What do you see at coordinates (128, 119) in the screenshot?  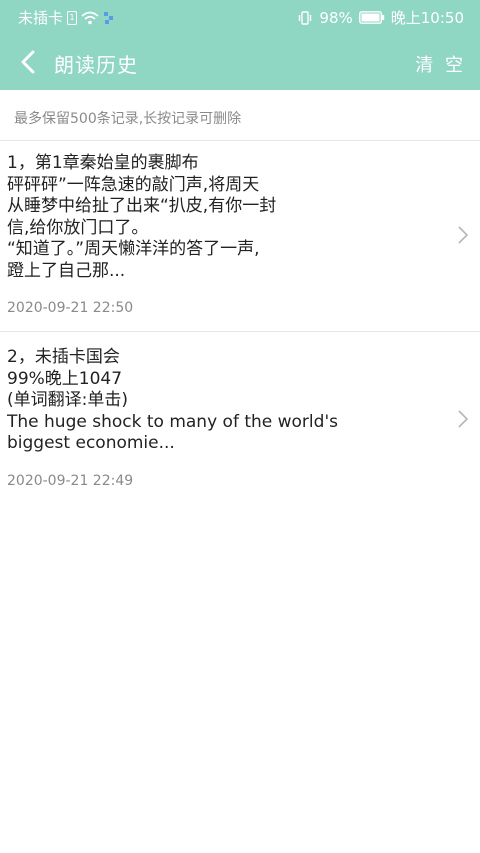 I see `hint-text: 最多保留500条记录,长按记录可删除` at bounding box center [128, 119].